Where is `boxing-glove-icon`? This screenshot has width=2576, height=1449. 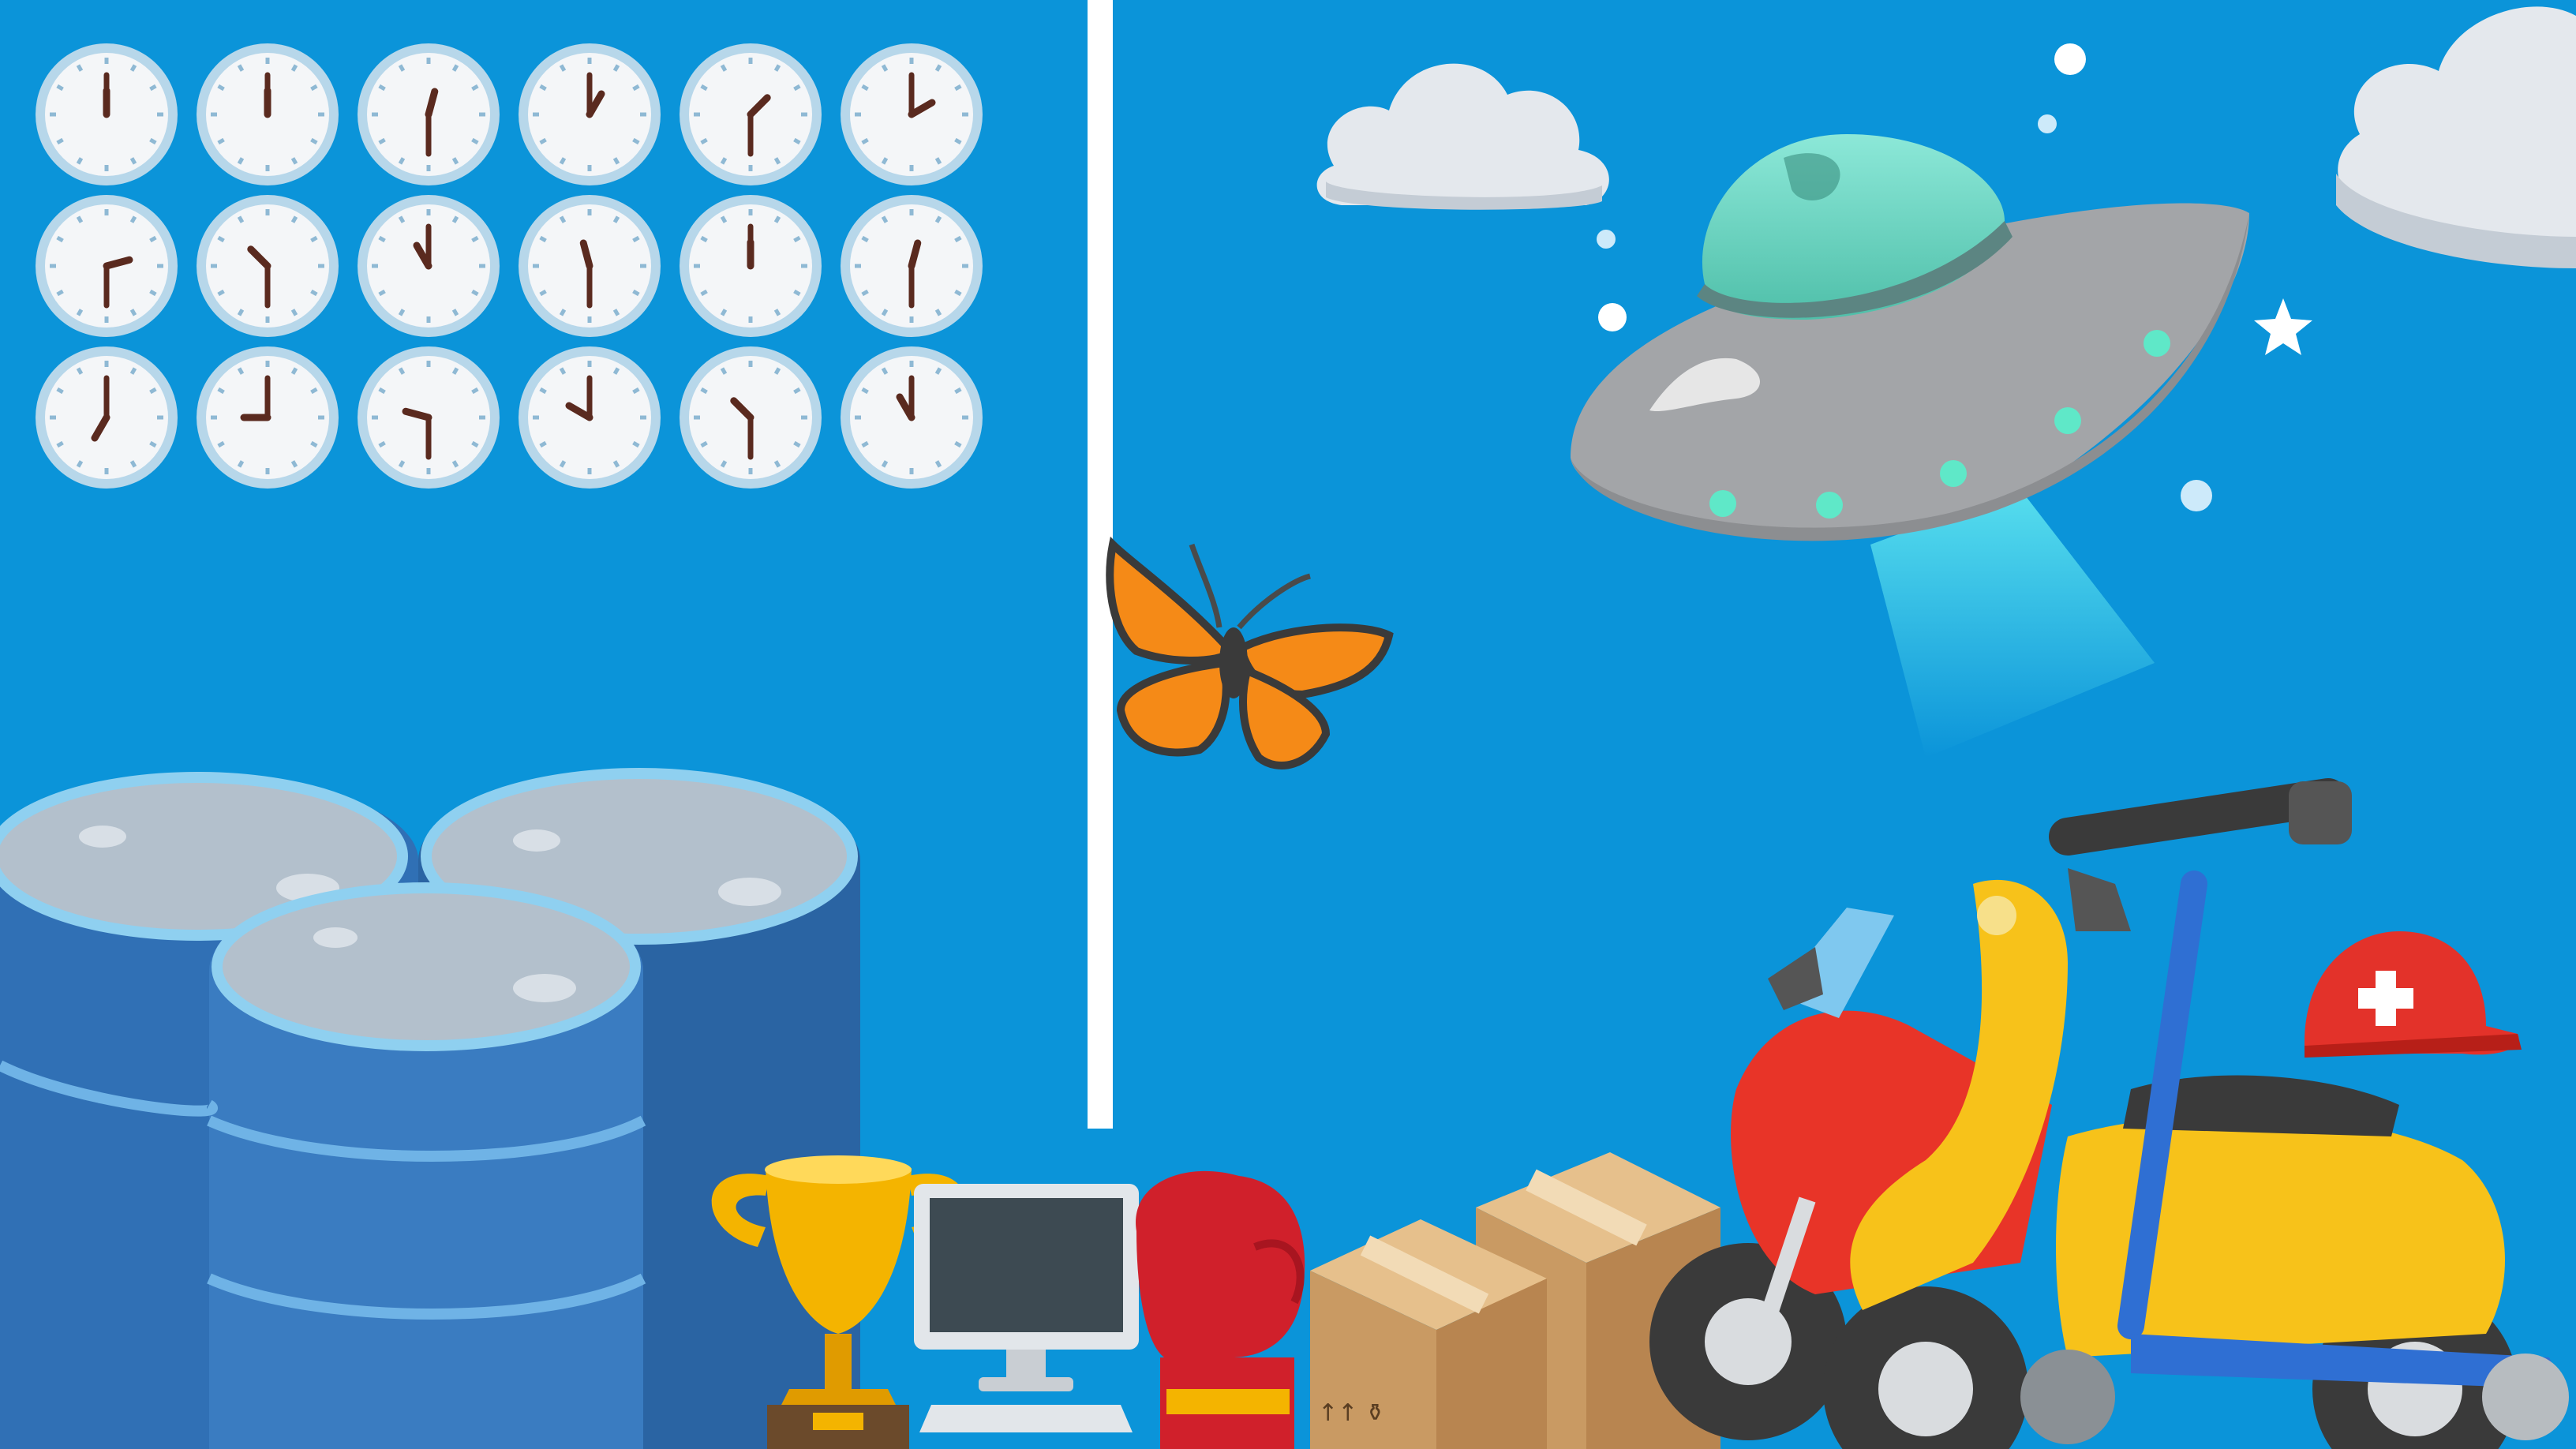
boxing-glove-icon is located at coordinates (1220, 1309).